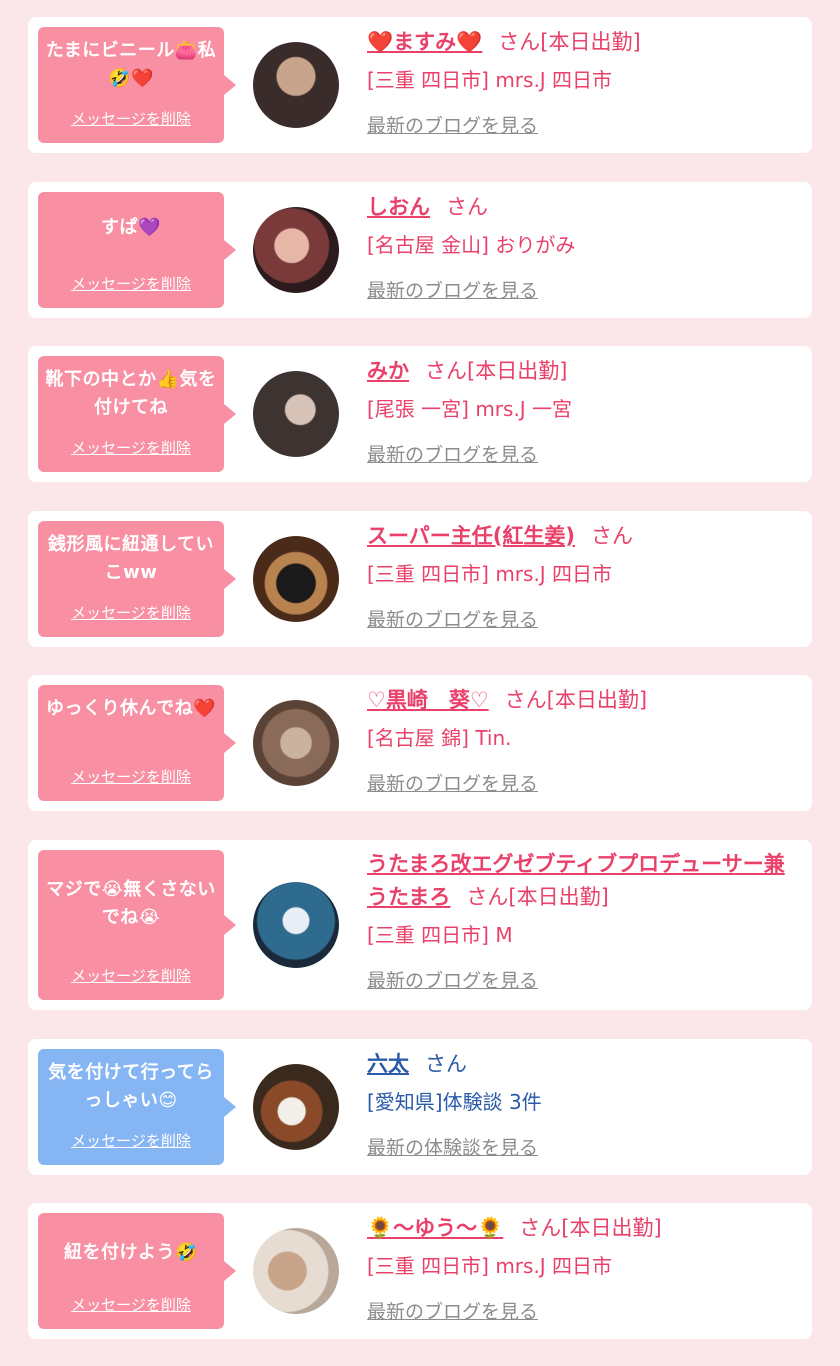 The width and height of the screenshot is (840, 1366). What do you see at coordinates (582, 740) in the screenshot?
I see `profile-info: ♡黒崎 葵♡ さん[本日出勤] [名古屋 錦] Tin. 最新のブログを見る` at bounding box center [582, 740].